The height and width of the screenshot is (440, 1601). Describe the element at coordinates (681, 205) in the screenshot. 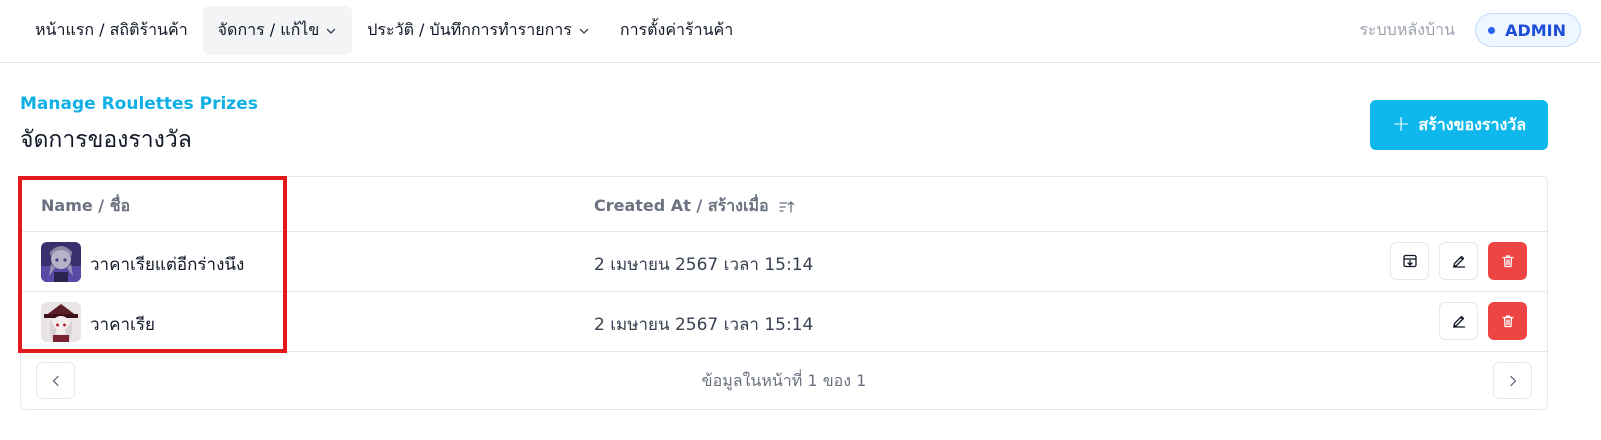

I see `column-header-created-at-label: Created At / สร้างเมื่อ` at that location.